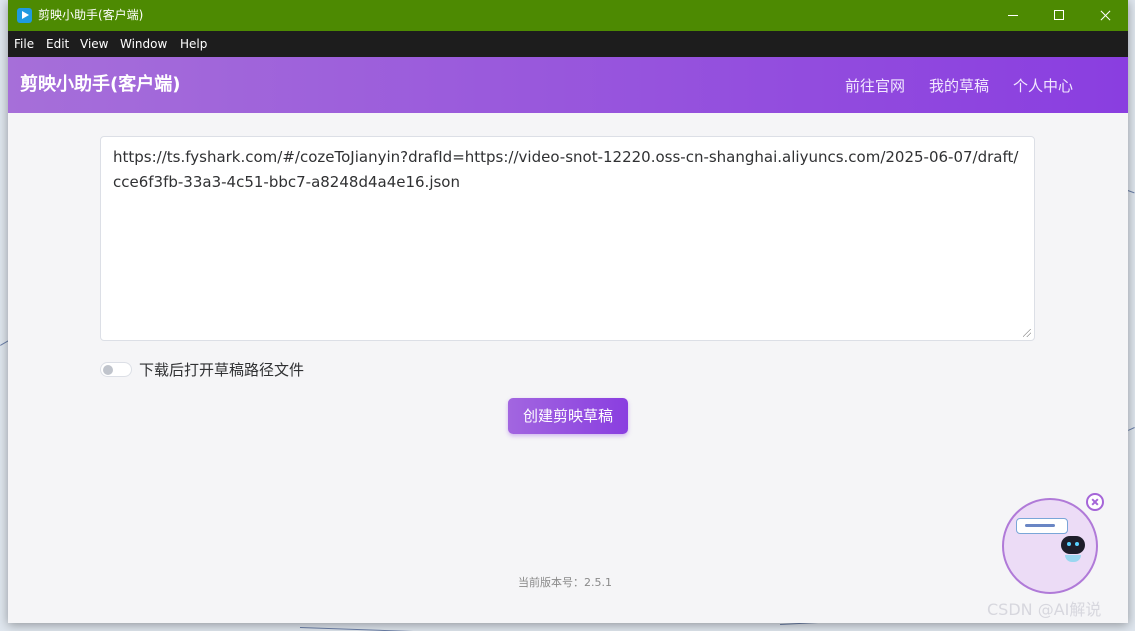 The width and height of the screenshot is (1135, 631). What do you see at coordinates (1027, 333) in the screenshot?
I see `resize-handle-icon` at bounding box center [1027, 333].